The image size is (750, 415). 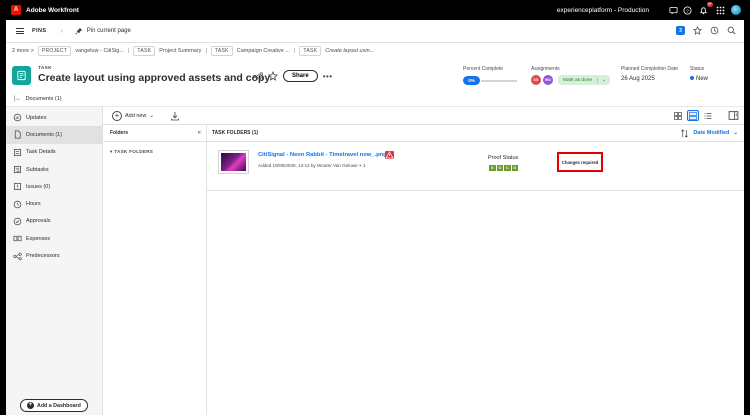 I want to click on likes-count: 1, so click(x=364, y=165).